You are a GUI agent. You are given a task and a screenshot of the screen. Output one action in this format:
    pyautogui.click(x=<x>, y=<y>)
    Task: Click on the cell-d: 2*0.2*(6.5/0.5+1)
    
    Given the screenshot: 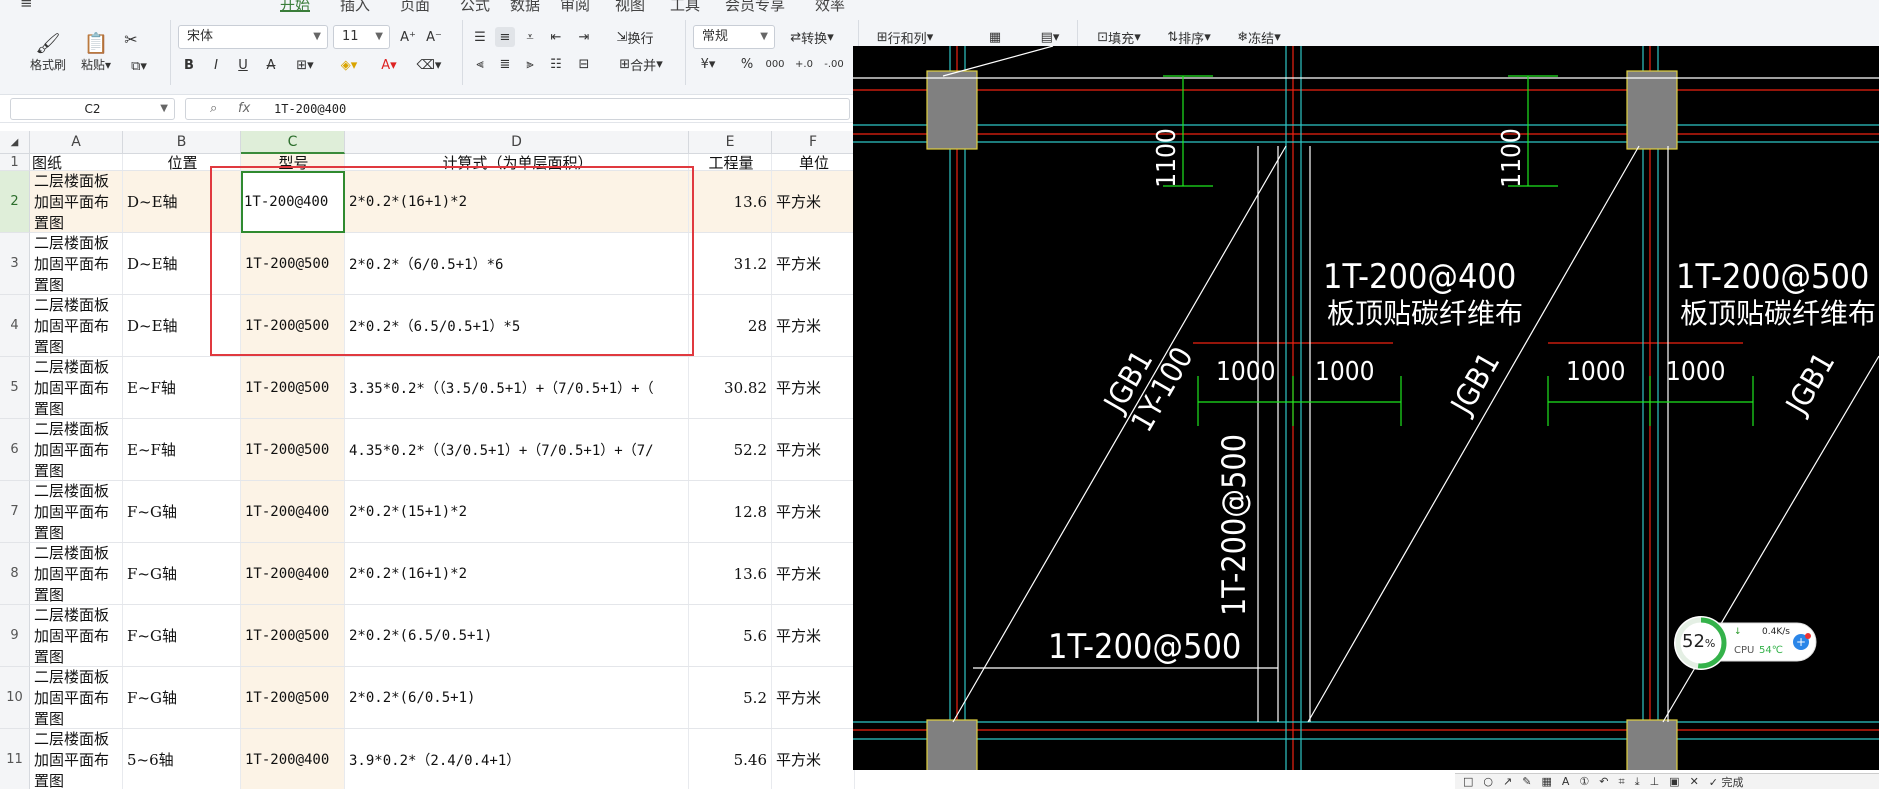 What is the action you would take?
    pyautogui.click(x=517, y=635)
    